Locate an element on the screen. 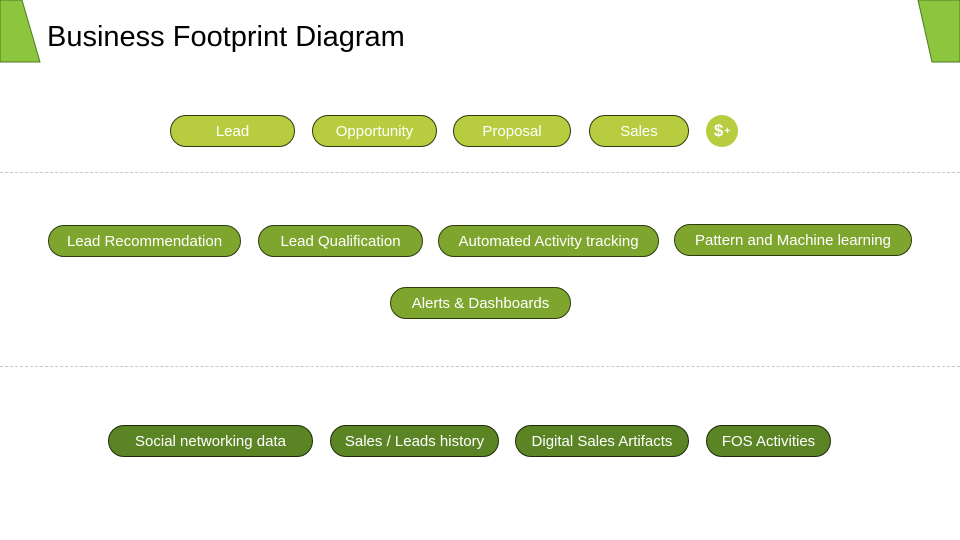 The height and width of the screenshot is (540, 960). stage-proposal: Proposal is located at coordinates (512, 131).